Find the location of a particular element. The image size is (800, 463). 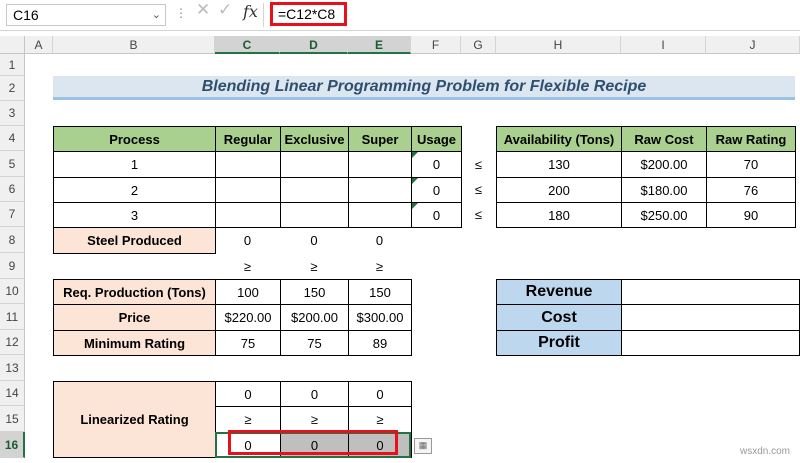

profit-value is located at coordinates (710, 343).